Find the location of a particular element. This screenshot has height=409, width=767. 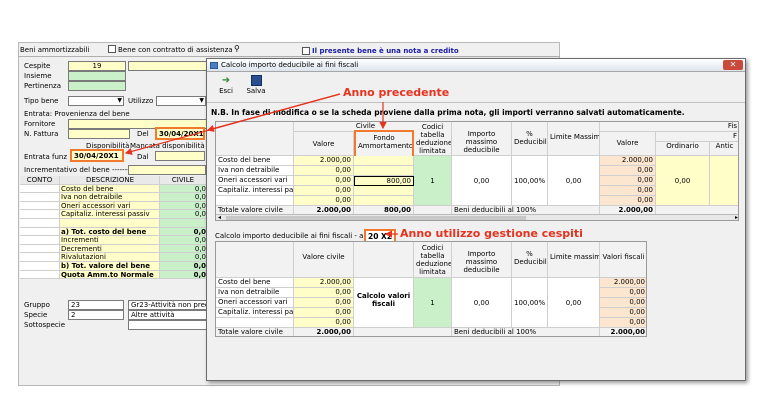

arrow-to-entrata-funz is located at coordinates (232, 124).